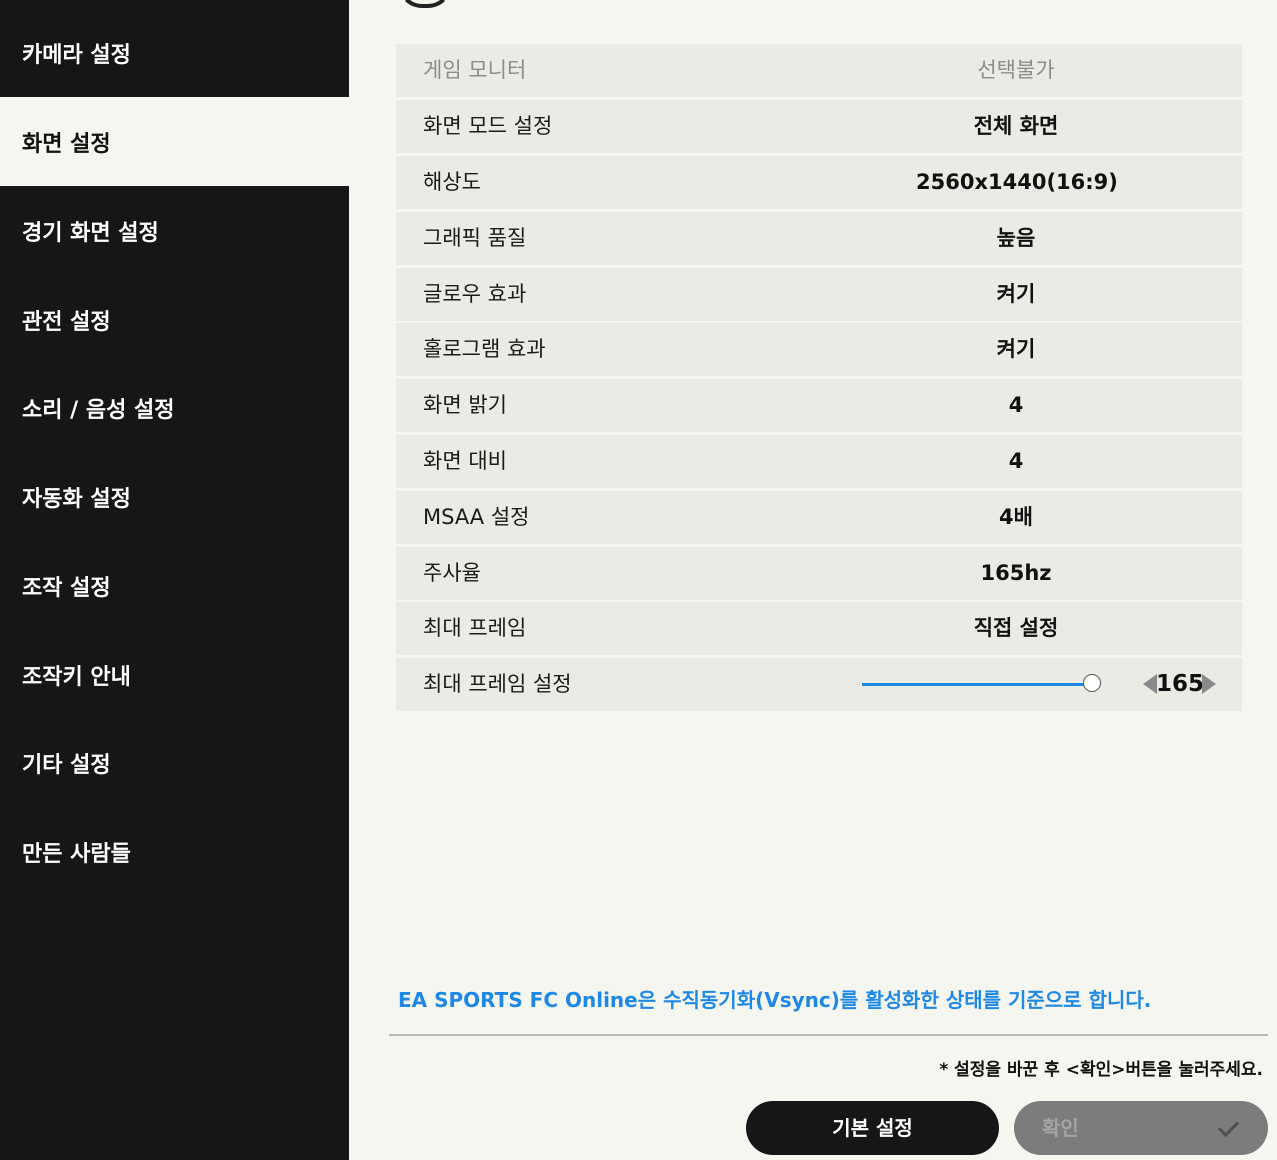 This screenshot has width=1277, height=1160. I want to click on setting-label: 화면 모드 설정, so click(488, 126).